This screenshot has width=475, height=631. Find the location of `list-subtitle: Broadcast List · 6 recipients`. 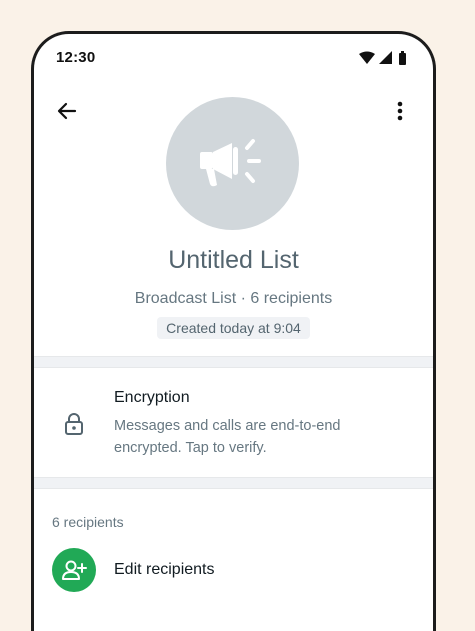

list-subtitle: Broadcast List · 6 recipients is located at coordinates (233, 298).